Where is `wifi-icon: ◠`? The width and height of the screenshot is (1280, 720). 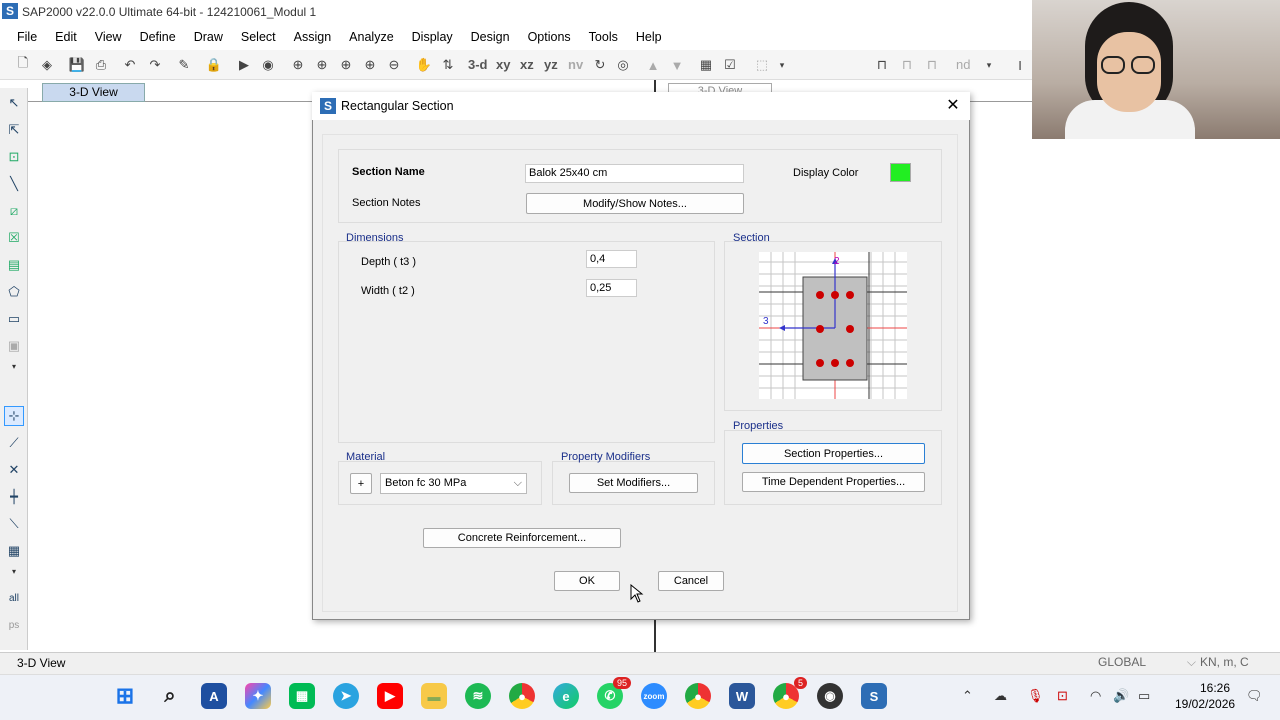 wifi-icon: ◠ is located at coordinates (1095, 696).